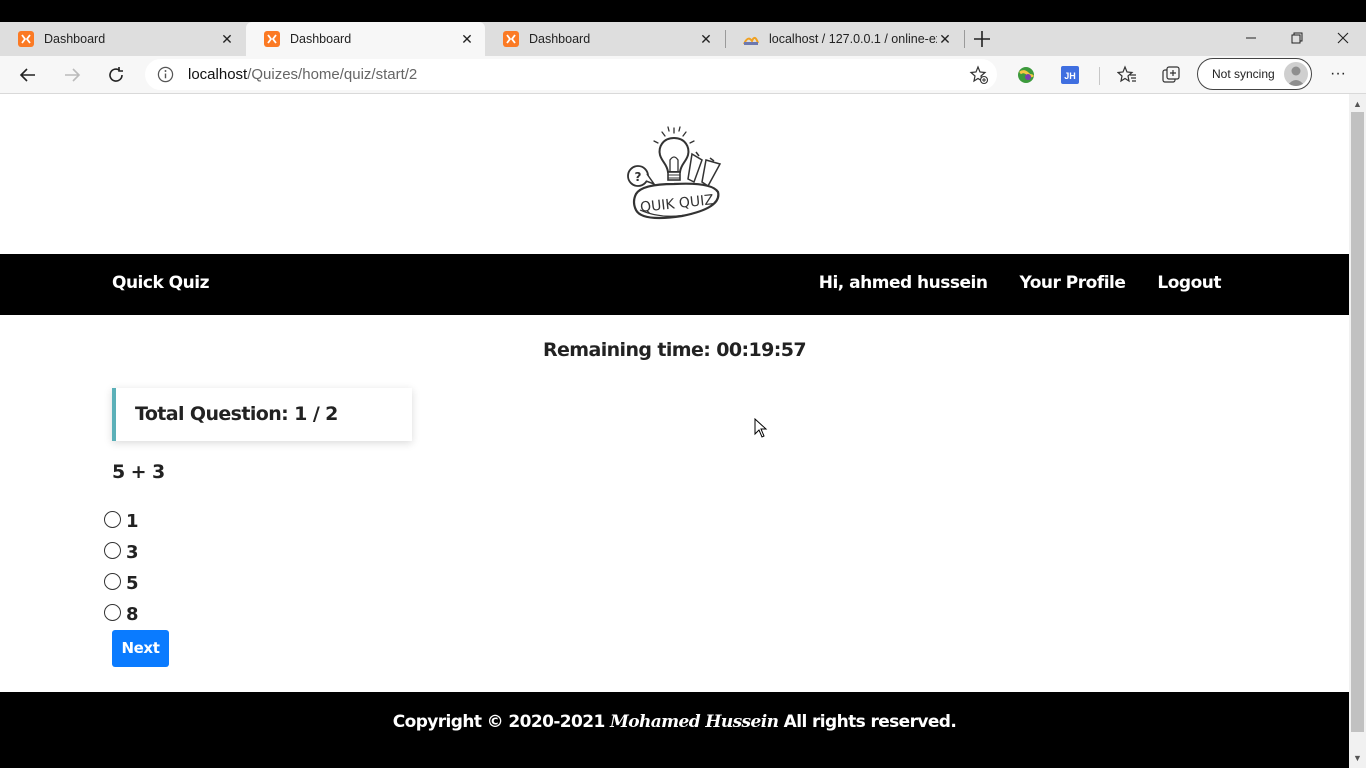 This screenshot has height=768, width=1366. What do you see at coordinates (683, 11) in the screenshot?
I see `screen-top-bar` at bounding box center [683, 11].